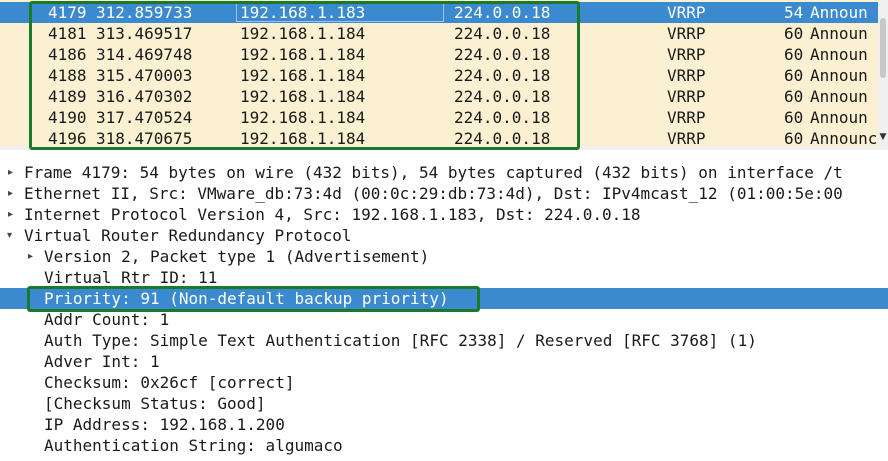 This screenshot has height=461, width=888. What do you see at coordinates (444, 277) in the screenshot?
I see `tree-item-vrid: Virtual Rtr ID: 11` at bounding box center [444, 277].